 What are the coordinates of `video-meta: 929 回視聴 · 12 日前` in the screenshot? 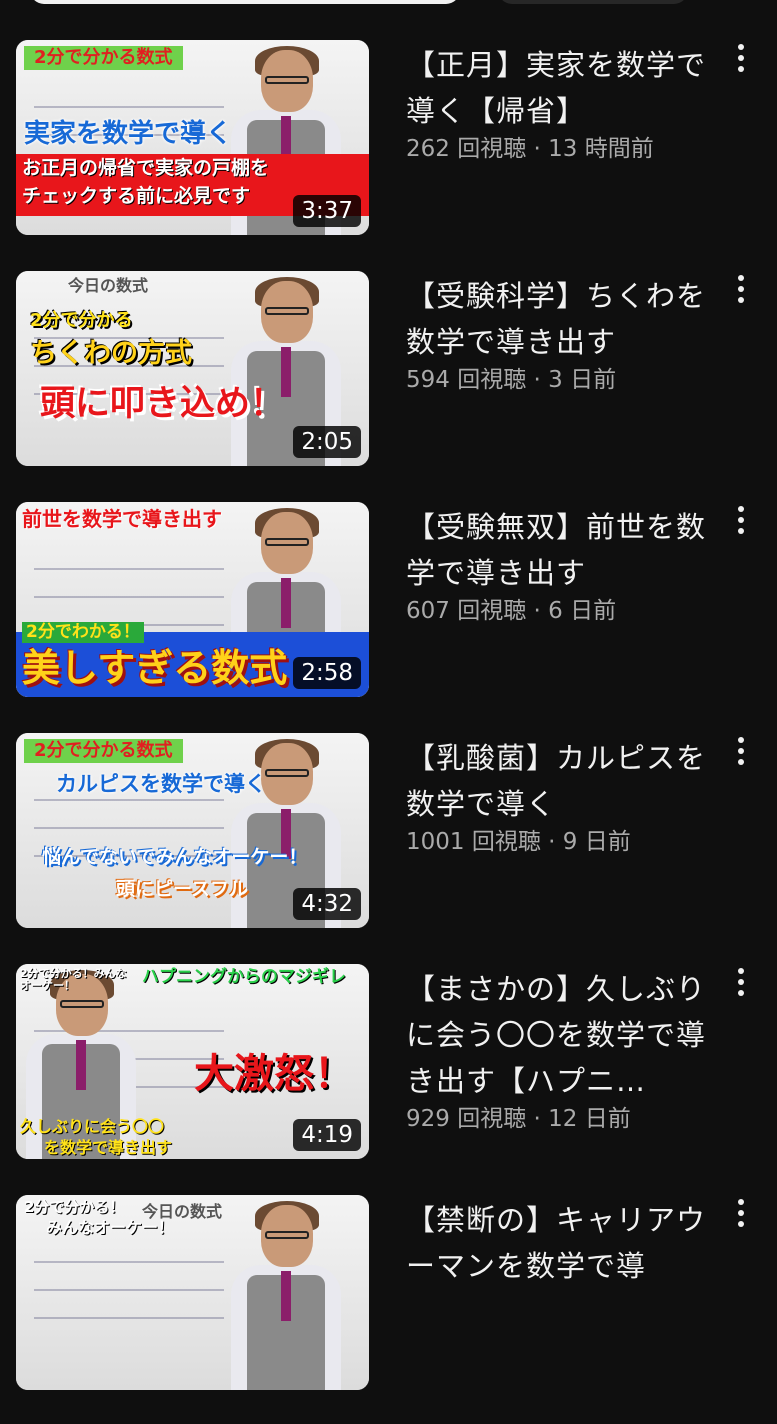 It's located at (556, 1119).